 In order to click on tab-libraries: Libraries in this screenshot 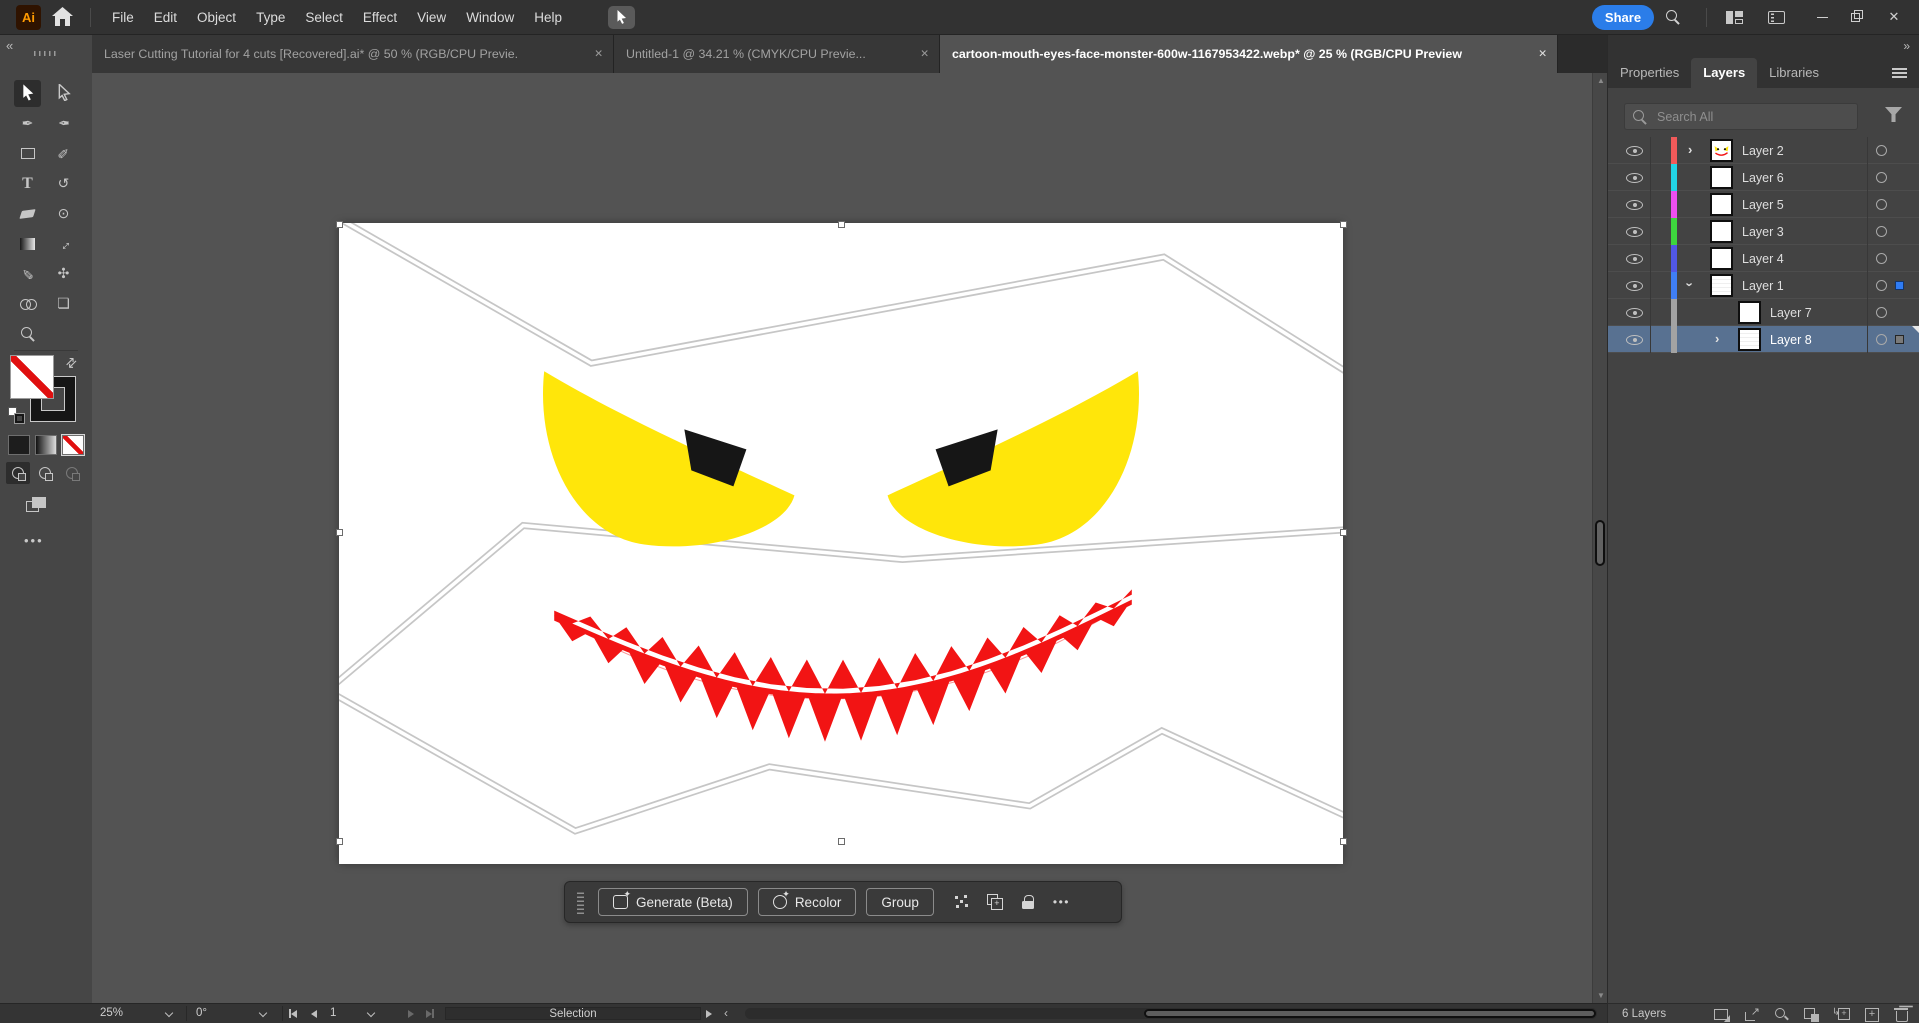, I will do `click(1794, 73)`.